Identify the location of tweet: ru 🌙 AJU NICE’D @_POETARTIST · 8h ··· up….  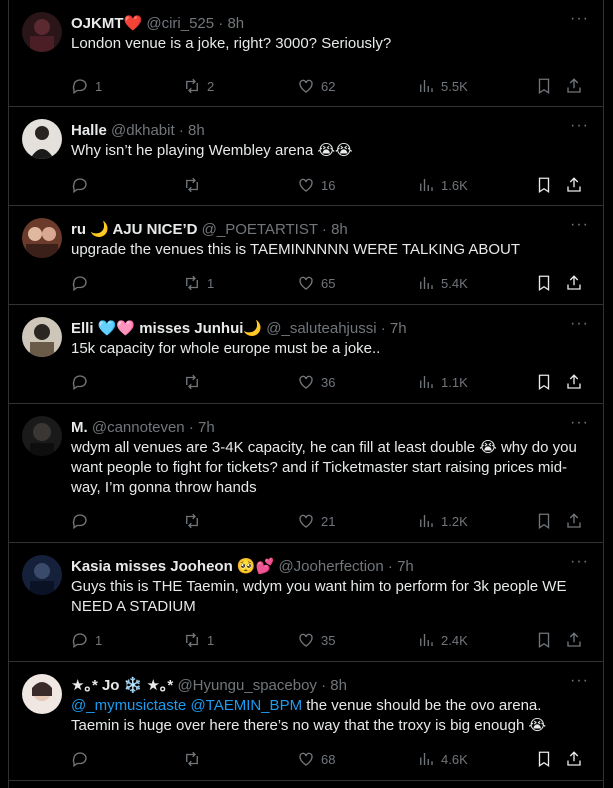
(306, 255).